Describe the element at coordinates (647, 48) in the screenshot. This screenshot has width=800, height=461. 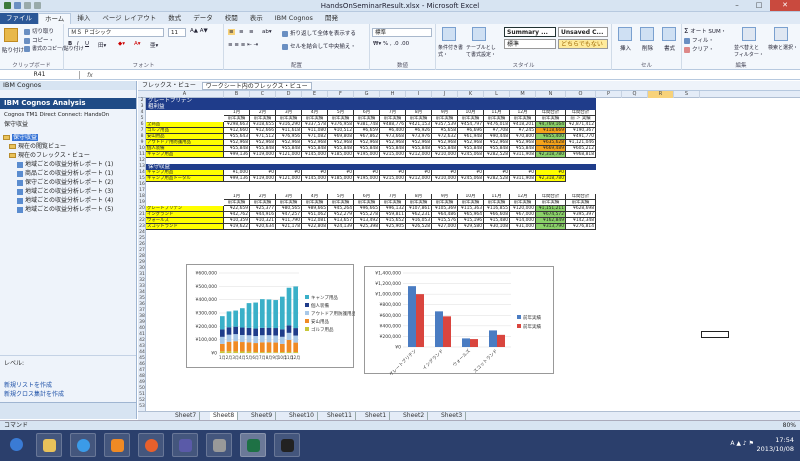
I see `delete-cells-button: 削除` at that location.